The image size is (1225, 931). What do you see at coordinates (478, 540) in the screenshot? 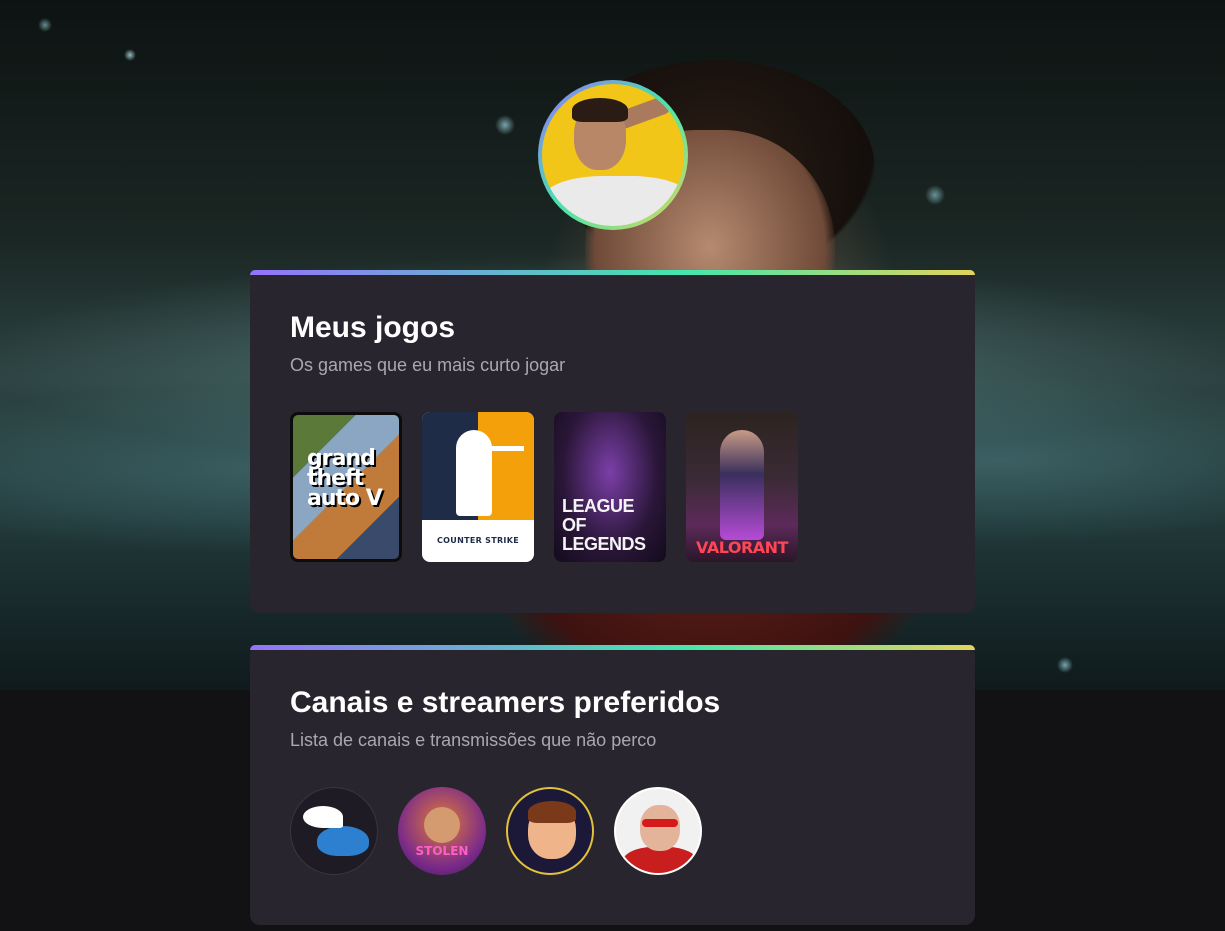
I see `game-logo: COUNTER STRIKE` at bounding box center [478, 540].